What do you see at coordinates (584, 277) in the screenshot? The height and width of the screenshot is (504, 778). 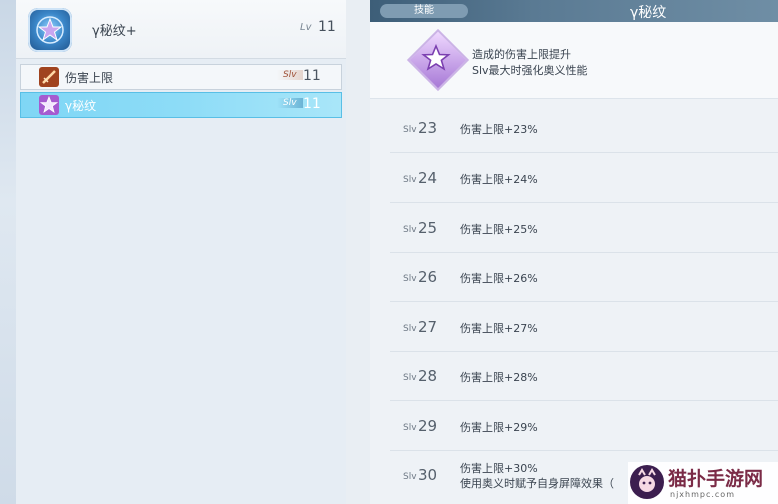 I see `level-row: Slv 26 伤害上限+26%` at bounding box center [584, 277].